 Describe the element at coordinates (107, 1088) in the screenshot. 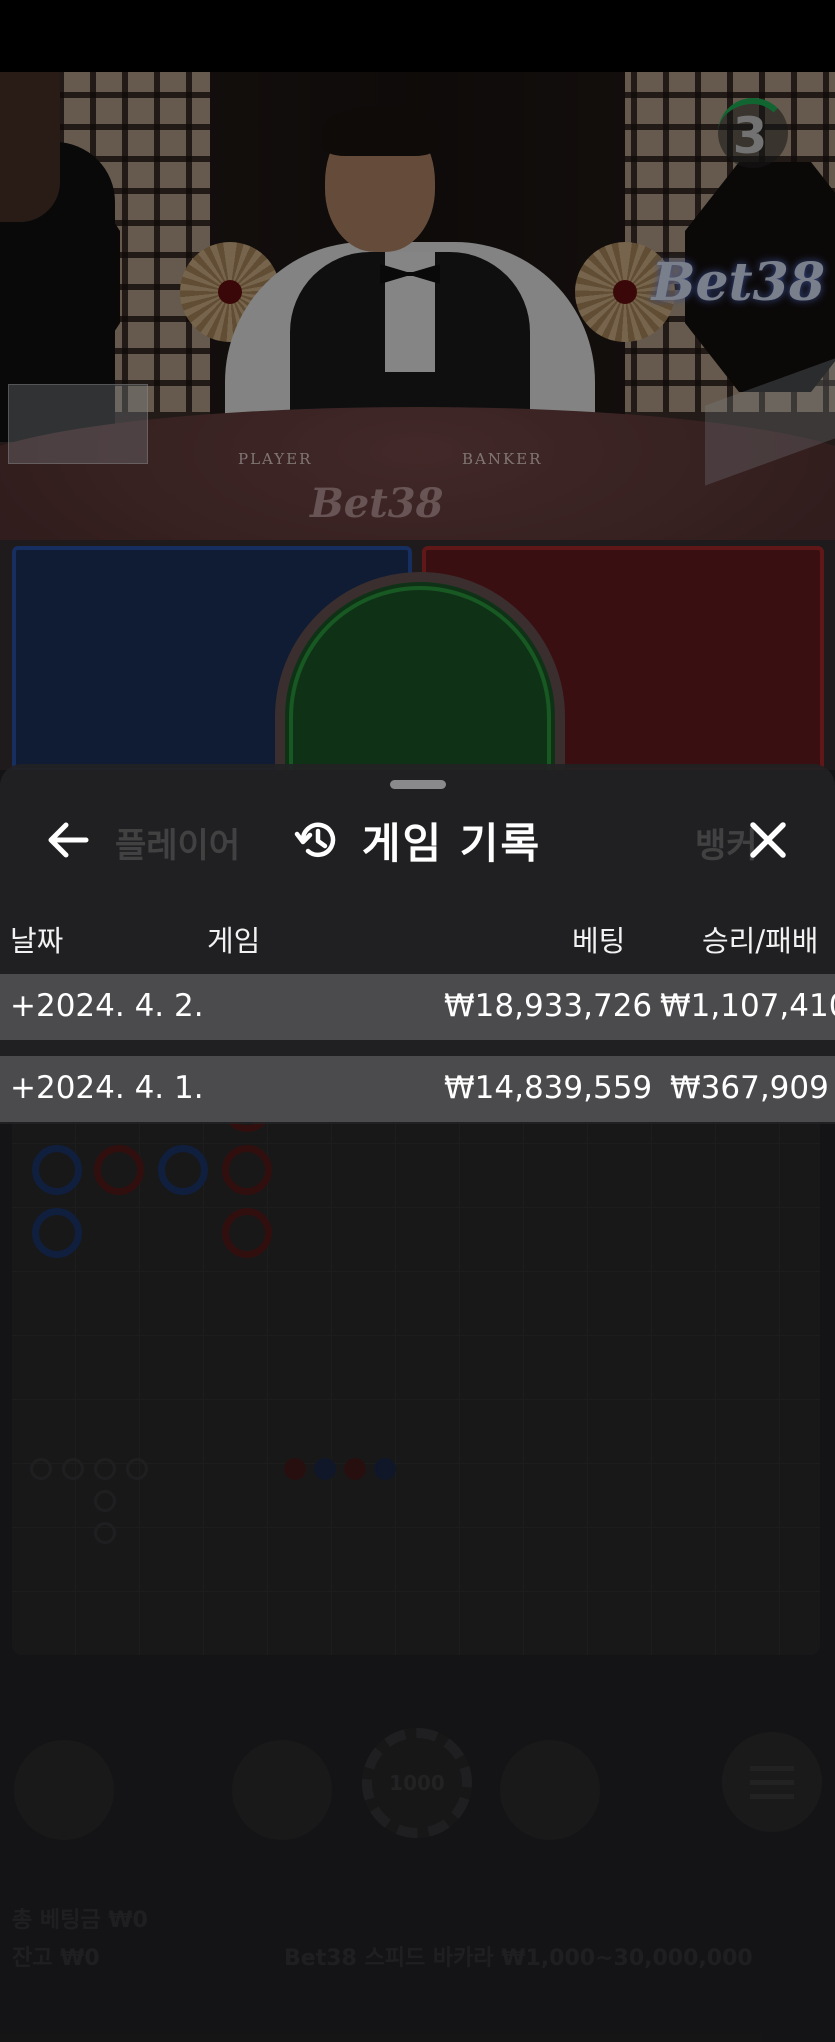

I see `row-date: +2024. 4. 1.` at that location.